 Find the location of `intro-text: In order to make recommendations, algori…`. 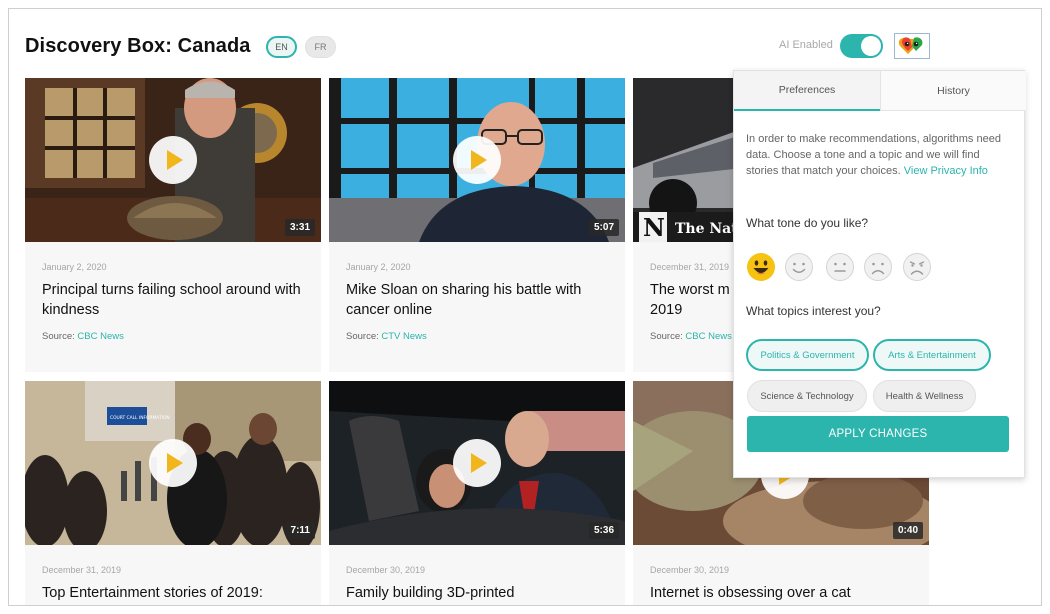

intro-text: In order to make recommendations, algori… is located at coordinates (877, 155).